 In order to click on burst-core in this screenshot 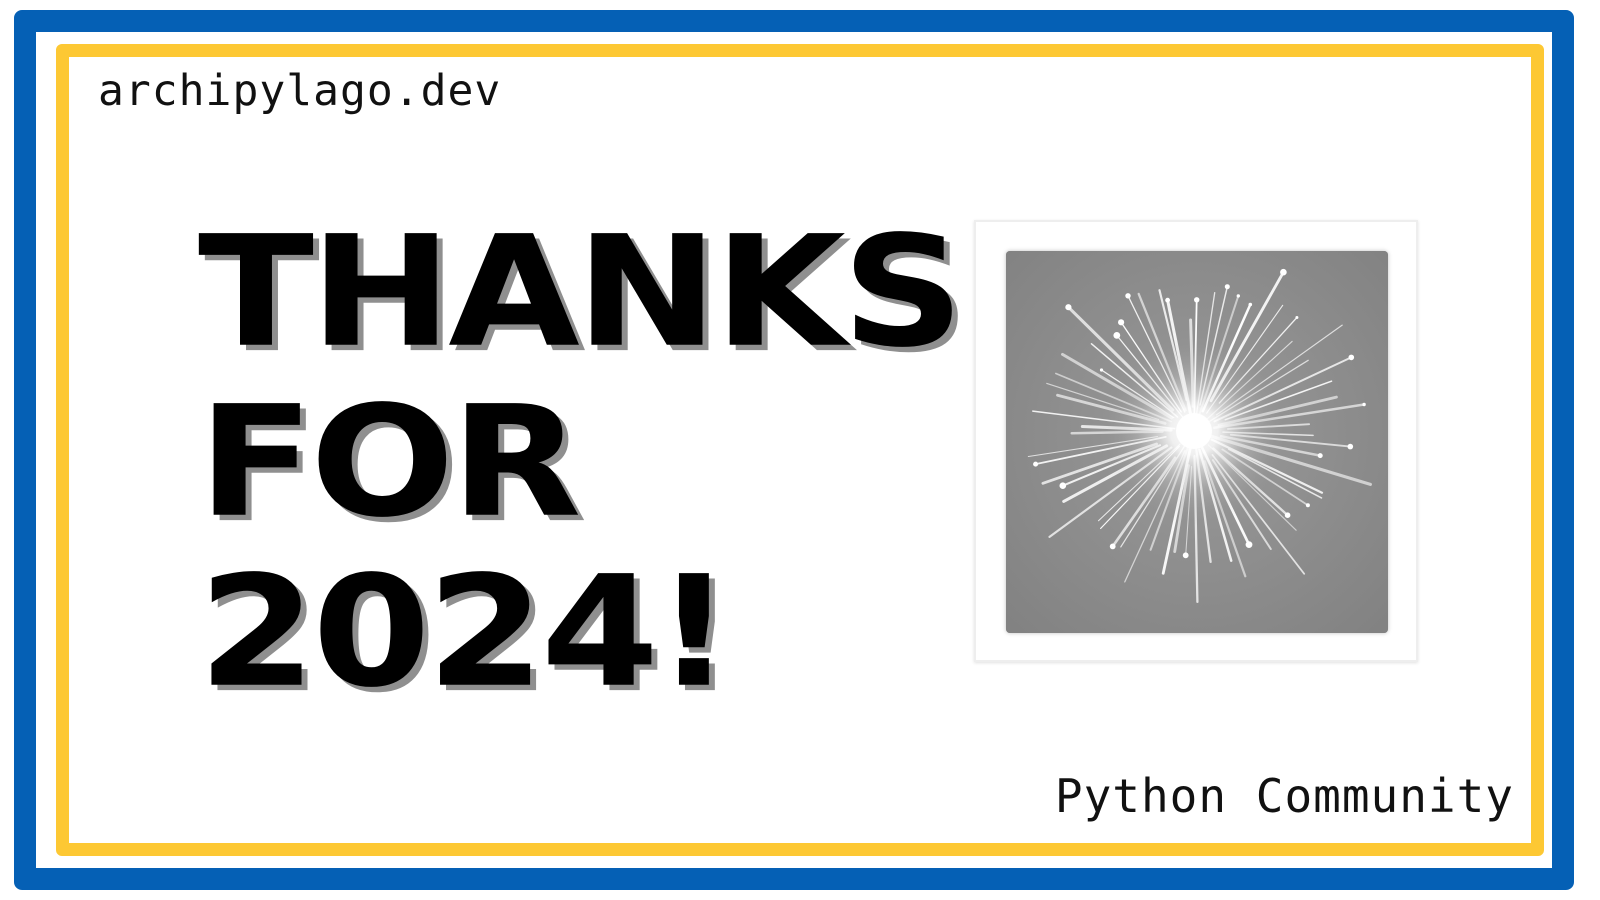, I will do `click(1194, 431)`.